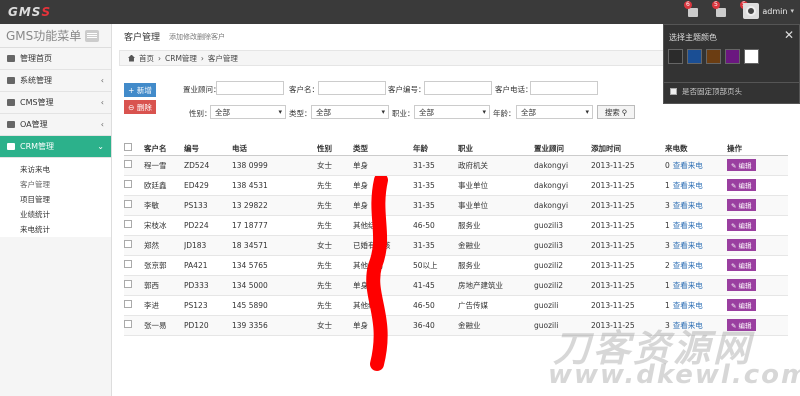 The width and height of the screenshot is (800, 396). What do you see at coordinates (757, 285) in the screenshot?
I see `cell-actions: ✎ 编辑` at bounding box center [757, 285].